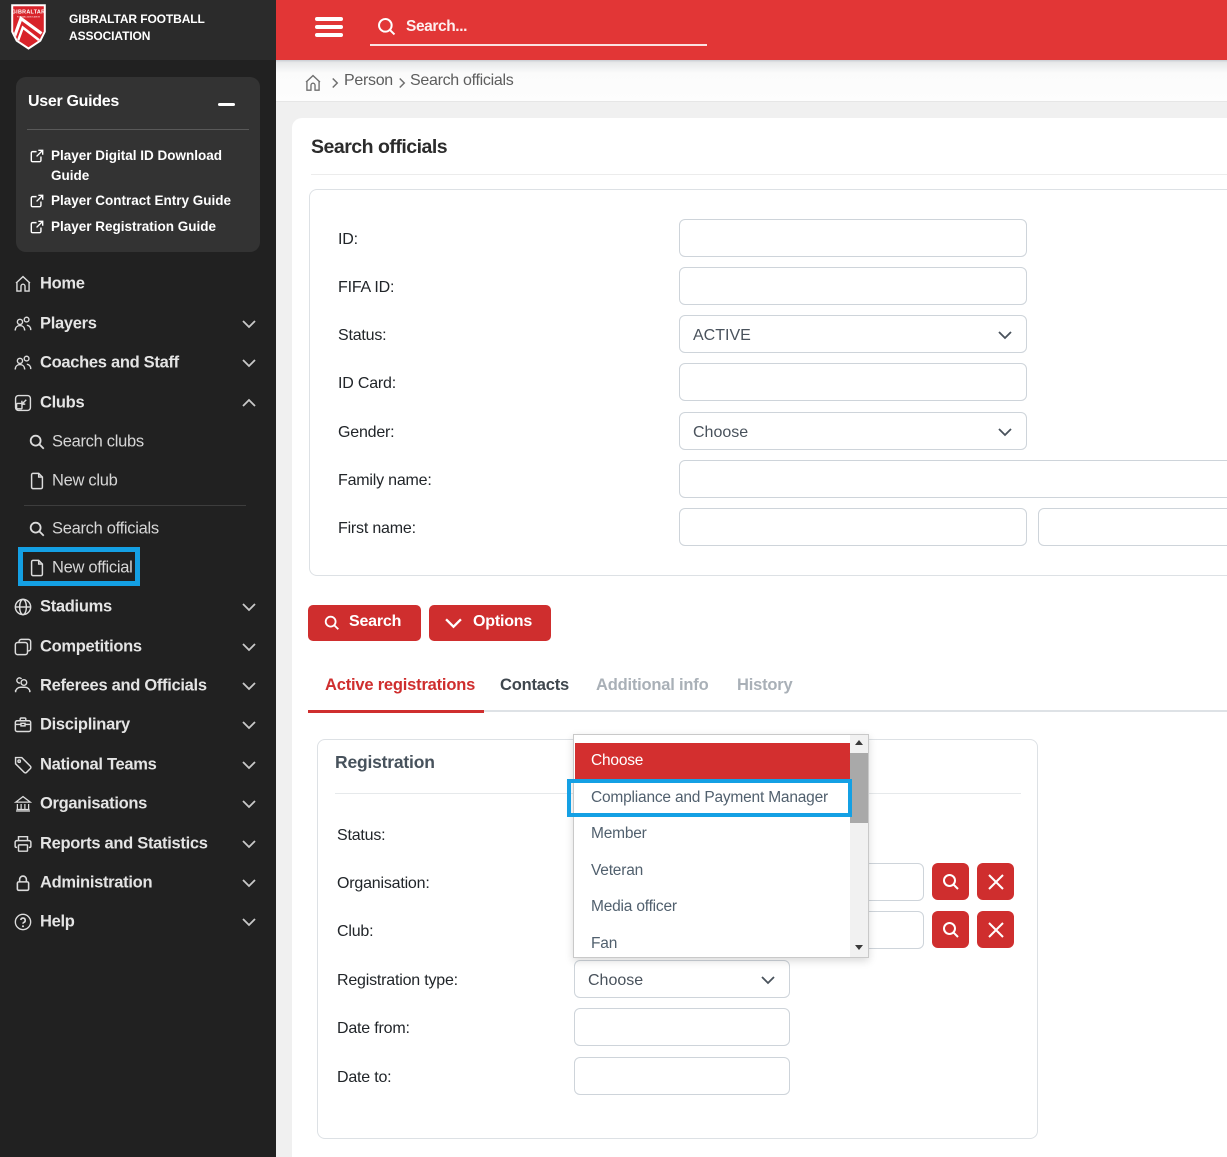 The height and width of the screenshot is (1157, 1227). Describe the element at coordinates (29, 13) in the screenshot. I see `svg-text: GIBRALTAR` at that location.